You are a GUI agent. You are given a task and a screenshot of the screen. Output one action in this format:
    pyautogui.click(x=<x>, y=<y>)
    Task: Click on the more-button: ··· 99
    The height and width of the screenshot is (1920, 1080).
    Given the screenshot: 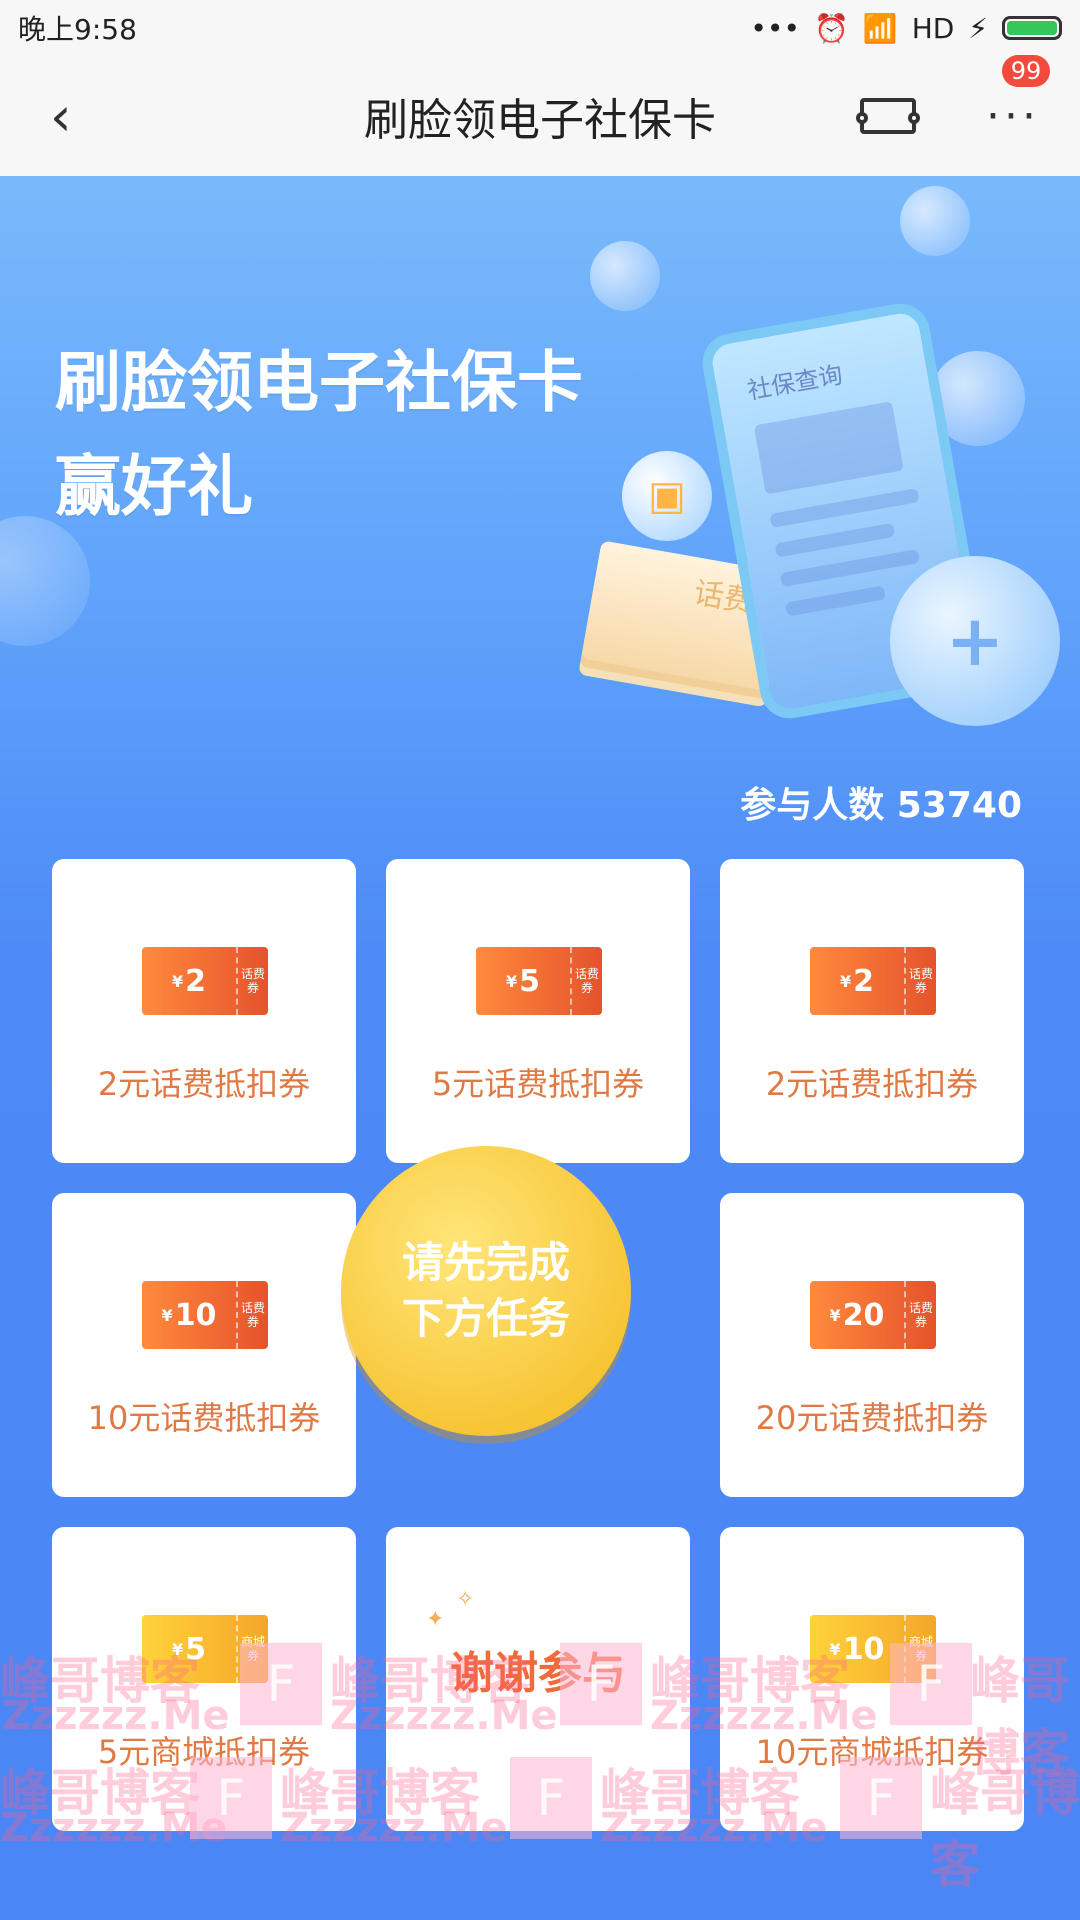 What is the action you would take?
    pyautogui.click(x=1018, y=98)
    